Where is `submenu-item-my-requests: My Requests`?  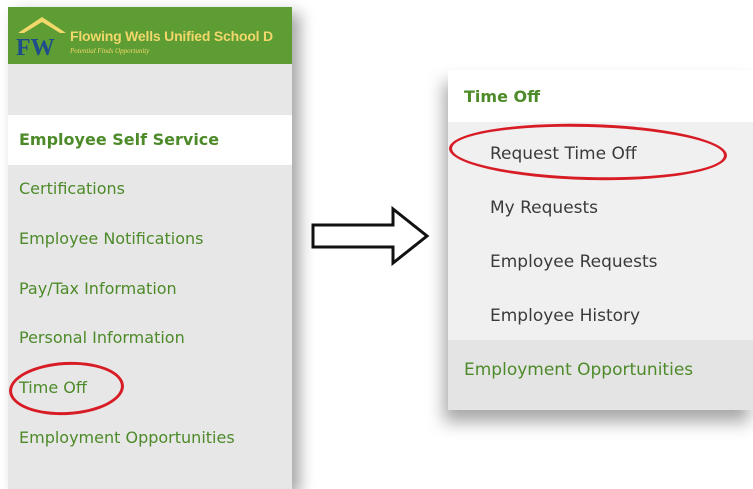
submenu-item-my-requests: My Requests is located at coordinates (544, 208).